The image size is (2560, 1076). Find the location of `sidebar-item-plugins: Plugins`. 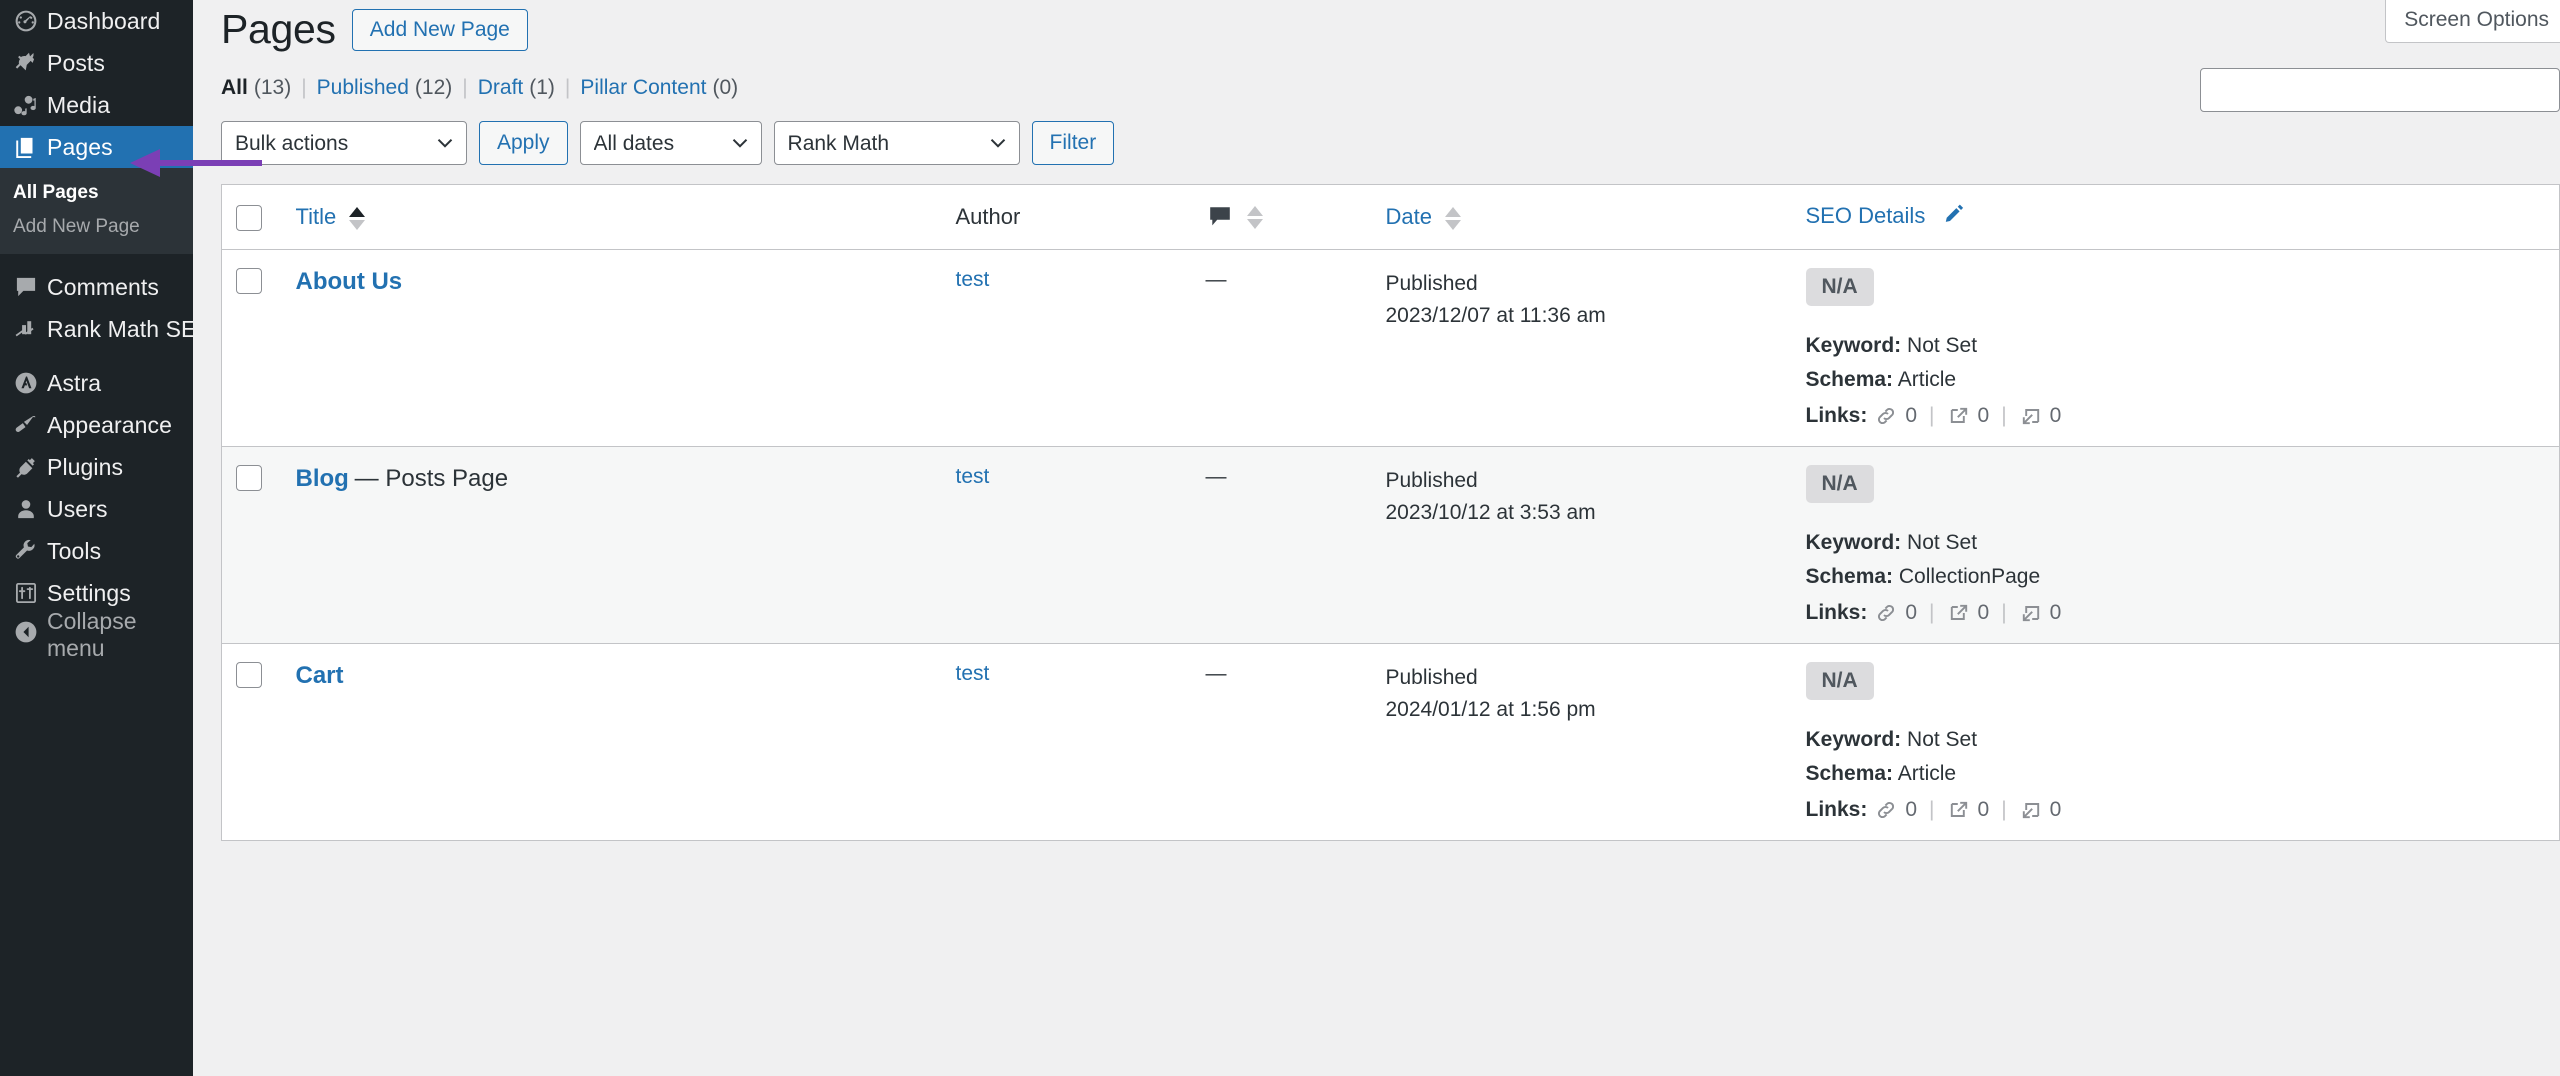

sidebar-item-plugins: Plugins is located at coordinates (96, 467).